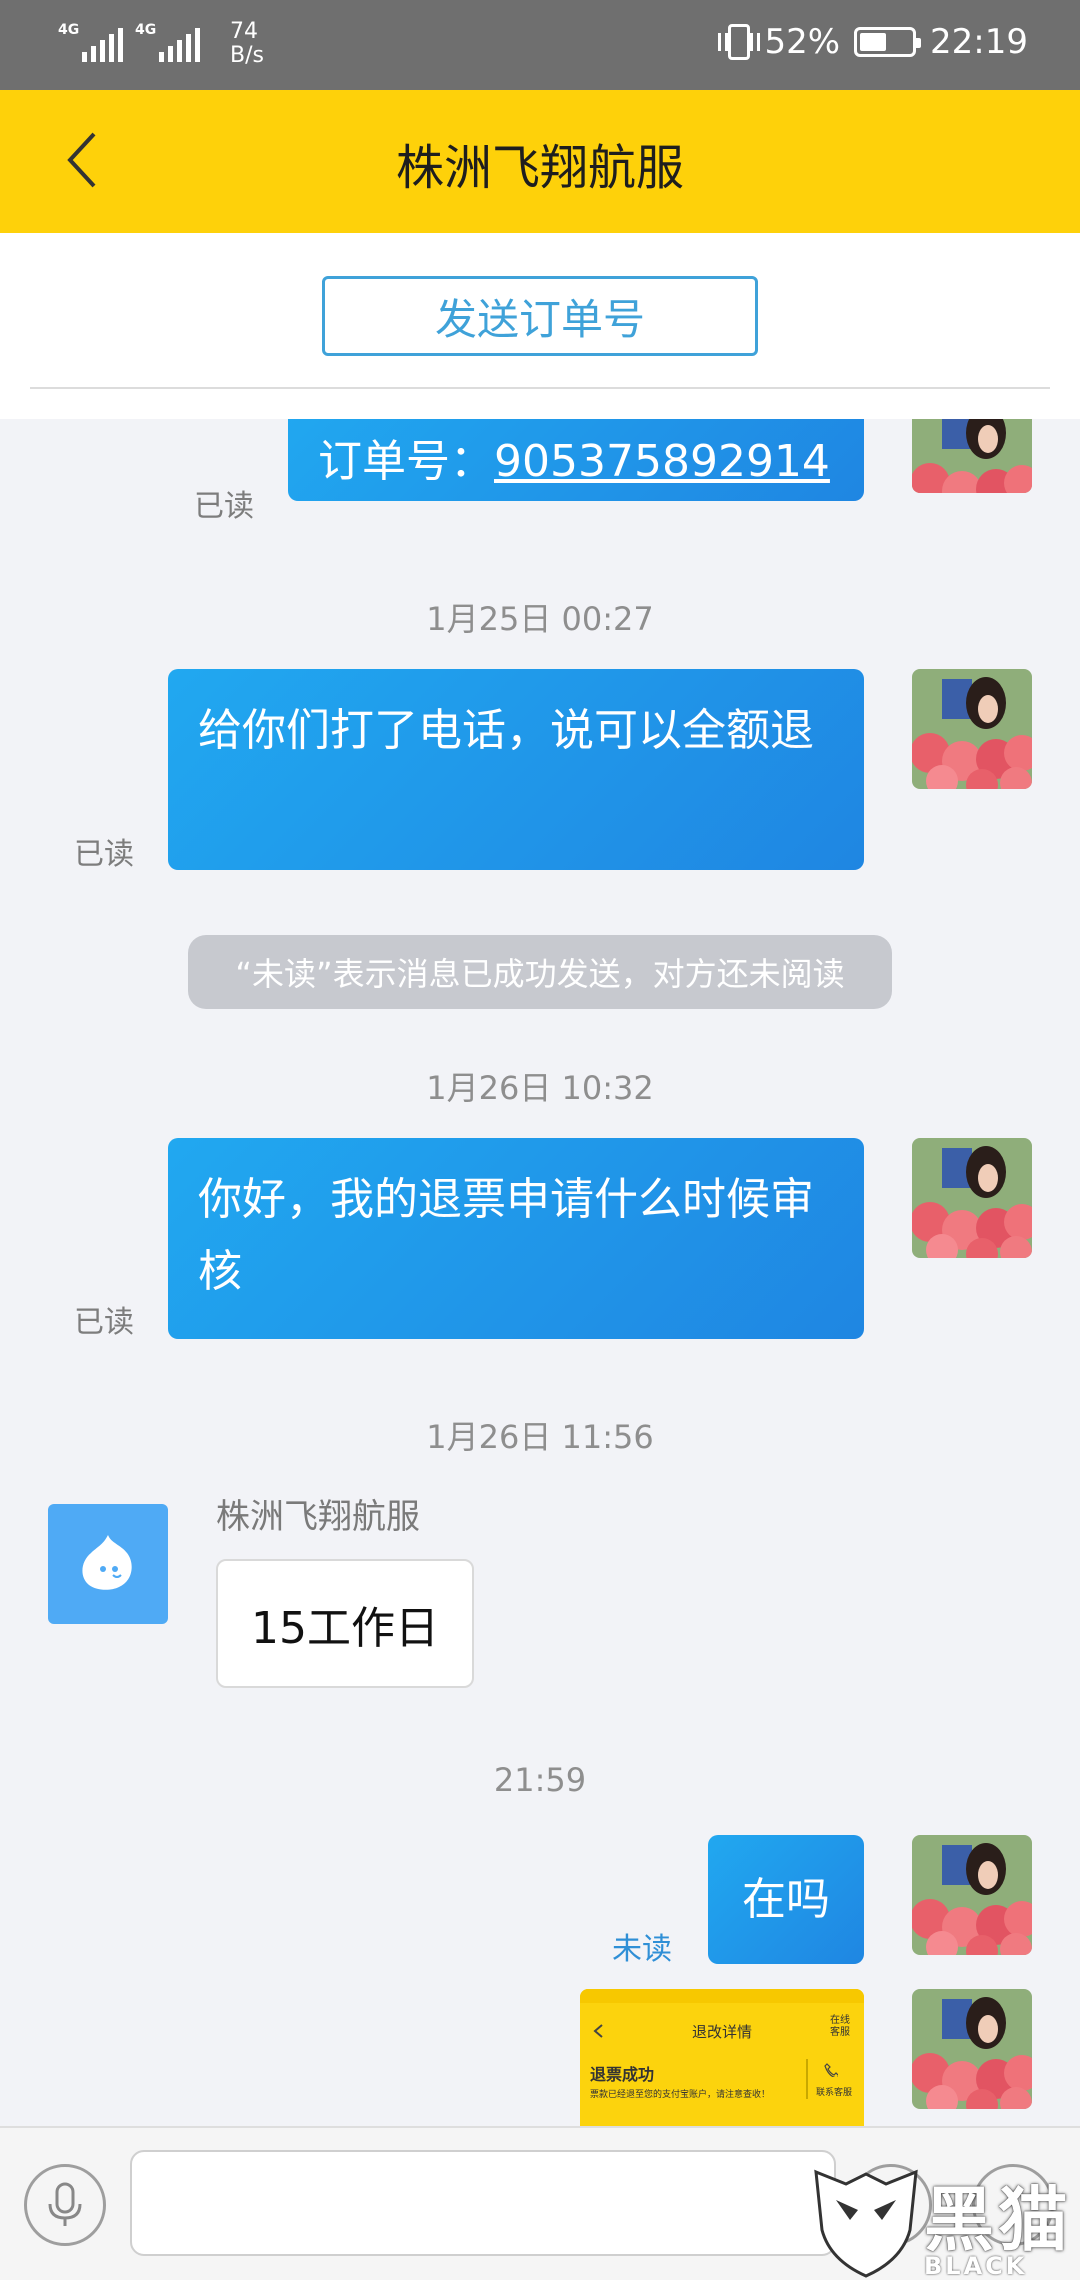  I want to click on network-speed: 74 B/s, so click(247, 44).